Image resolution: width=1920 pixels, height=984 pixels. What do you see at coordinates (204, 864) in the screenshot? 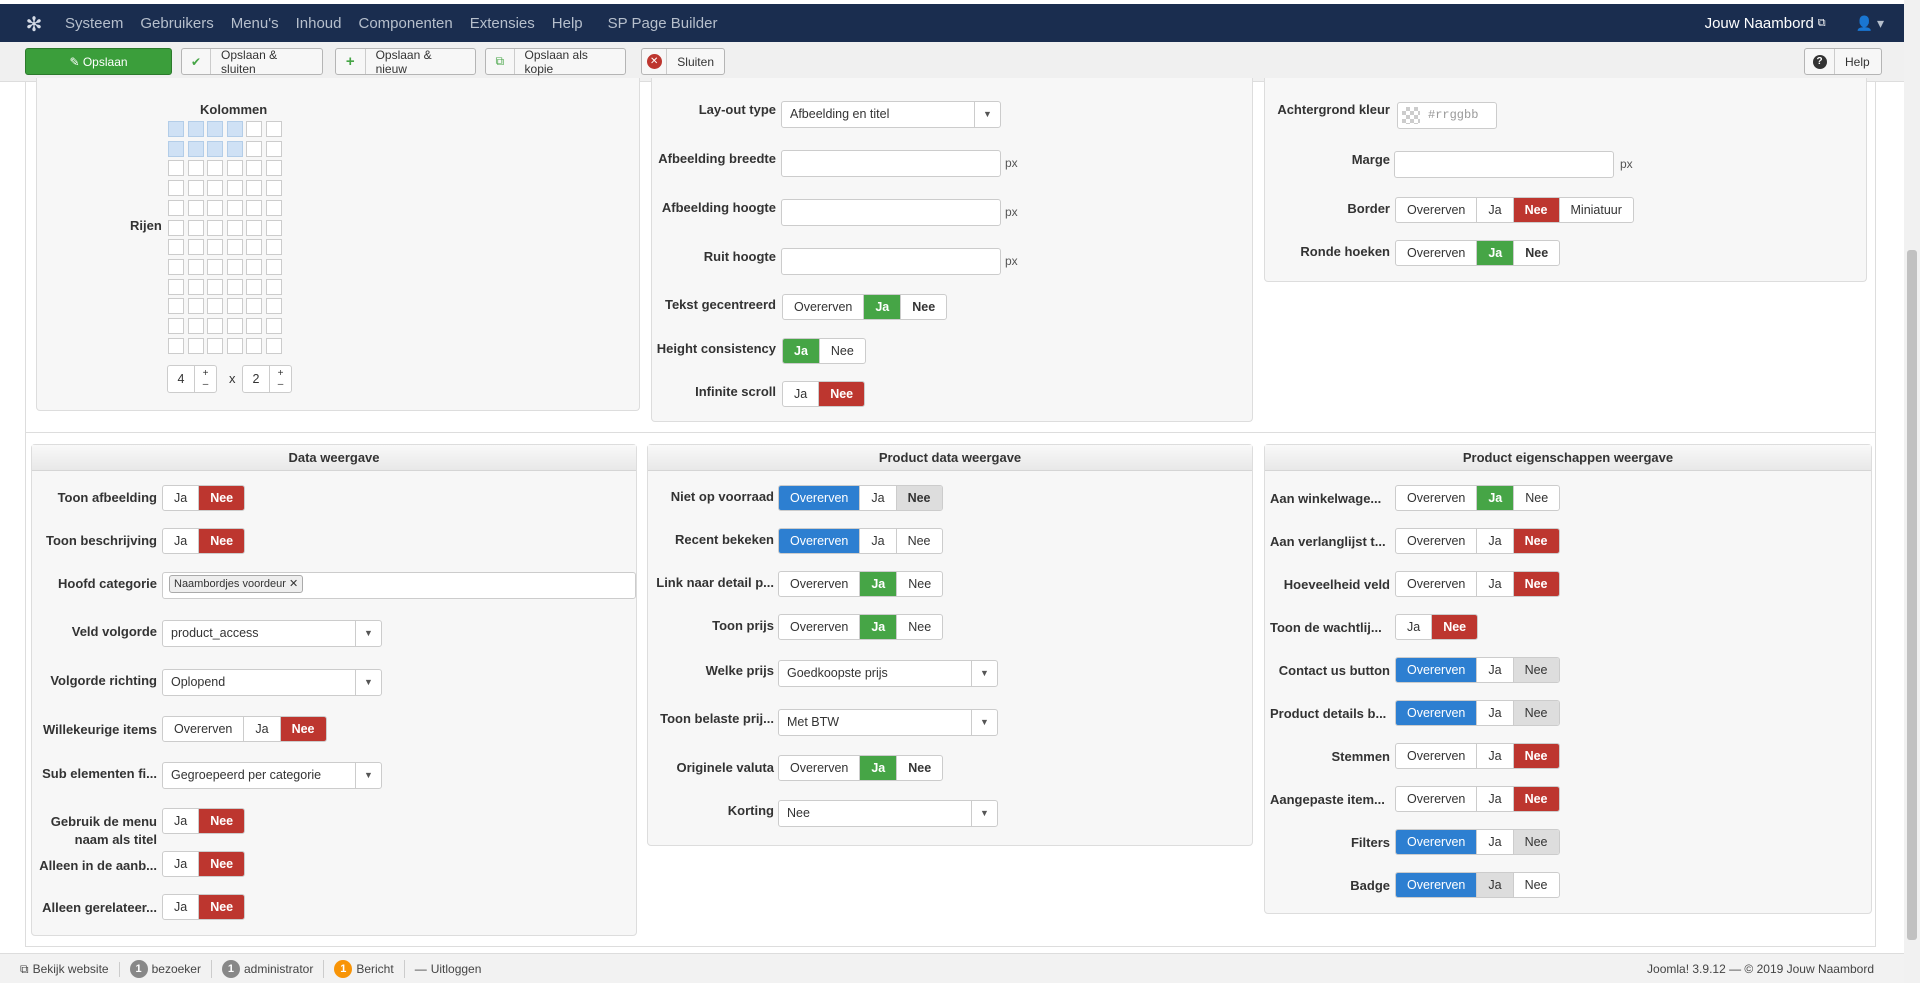
I see `only-in-offer-toggle: Ja Nee` at bounding box center [204, 864].